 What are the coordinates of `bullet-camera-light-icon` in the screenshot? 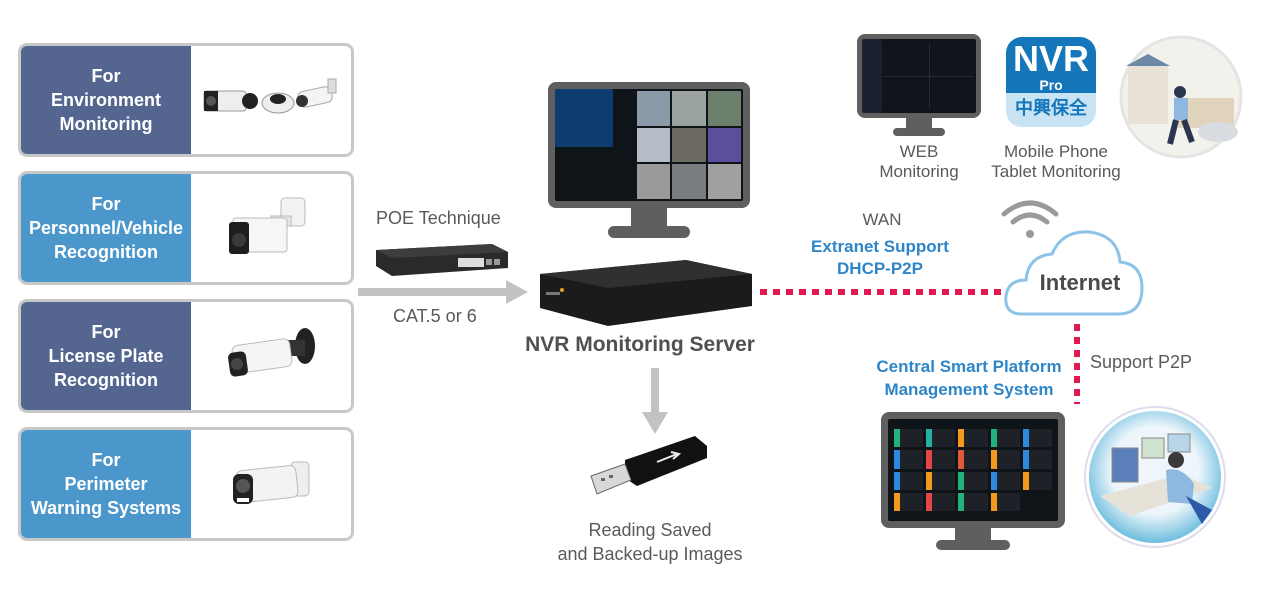 It's located at (271, 482).